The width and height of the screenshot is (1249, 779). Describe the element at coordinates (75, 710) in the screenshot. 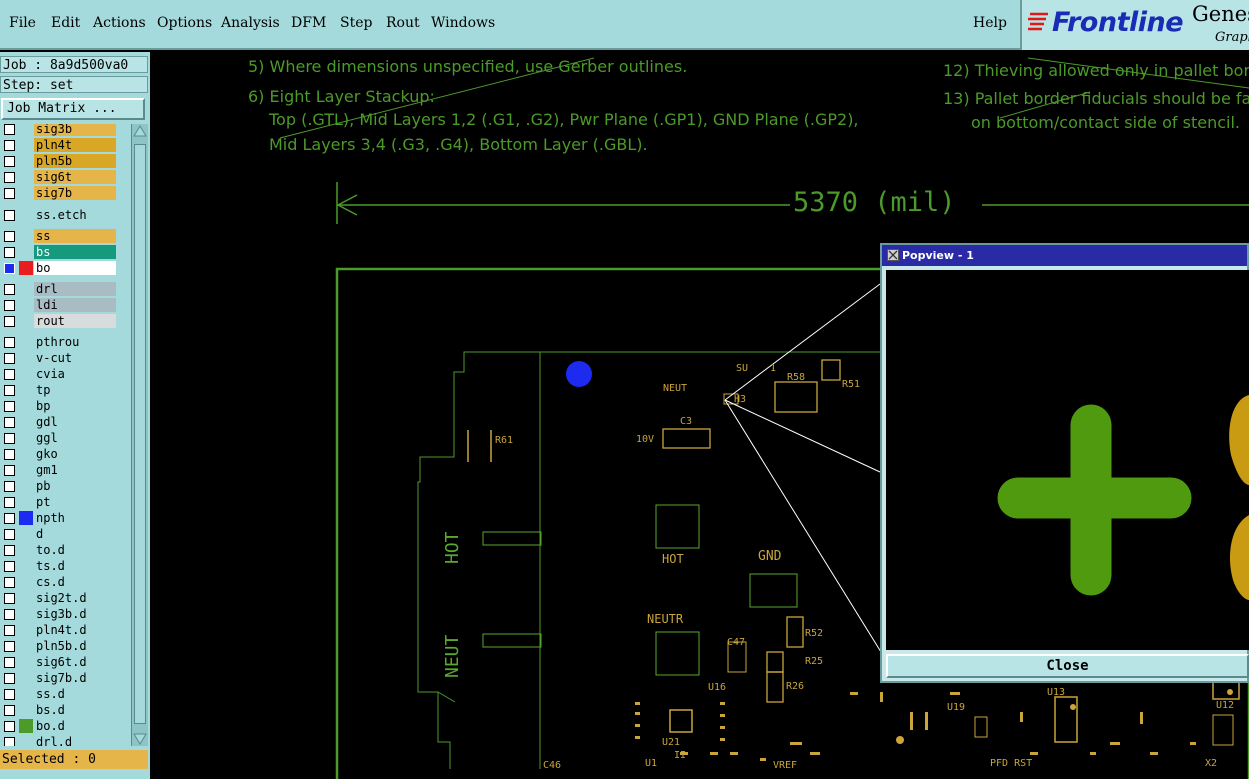

I see `layer-name: bs.d` at that location.